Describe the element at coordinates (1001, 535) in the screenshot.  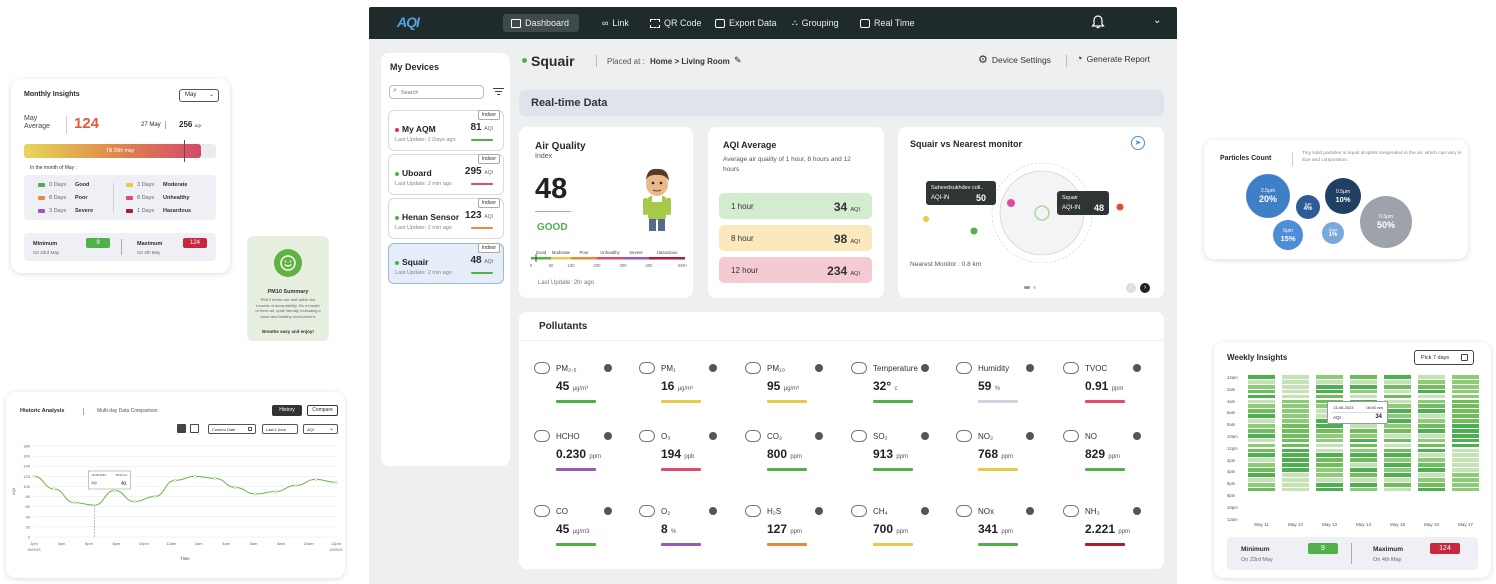
I see `pollutant-item: NOx 341 ppm` at that location.